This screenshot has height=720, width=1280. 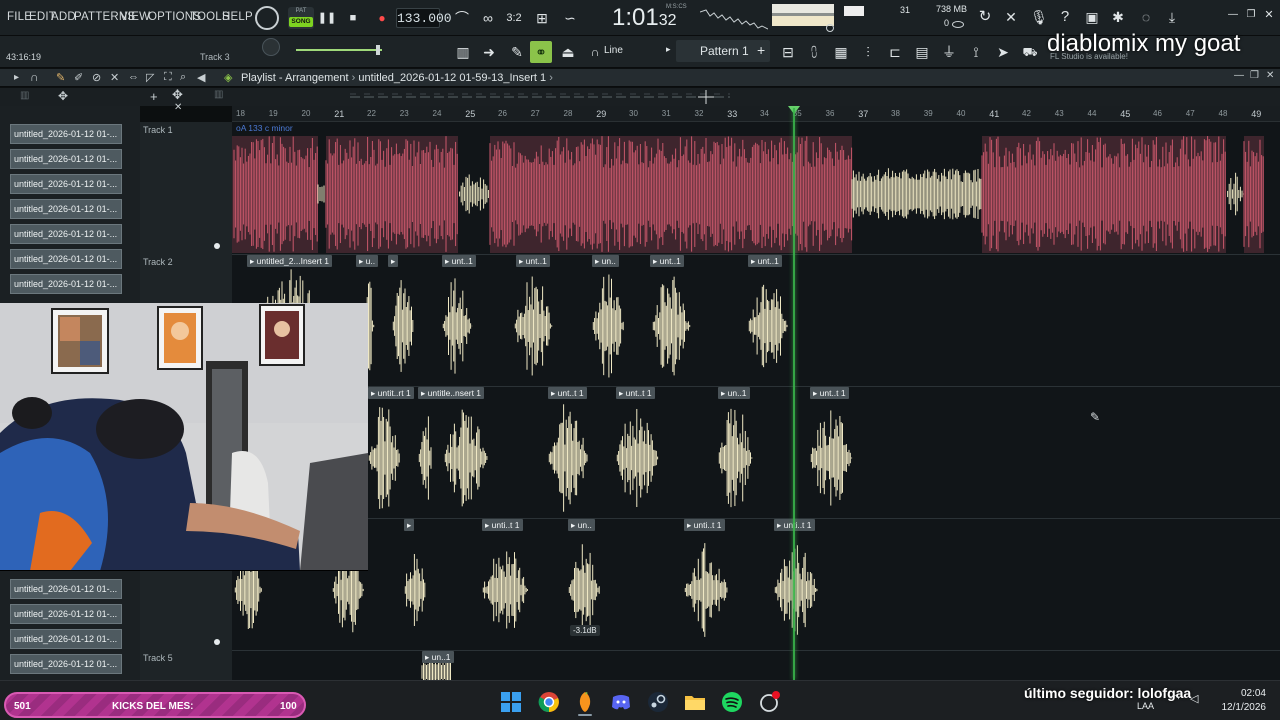 What do you see at coordinates (488, 18) in the screenshot?
I see `wait-icon: ∞` at bounding box center [488, 18].